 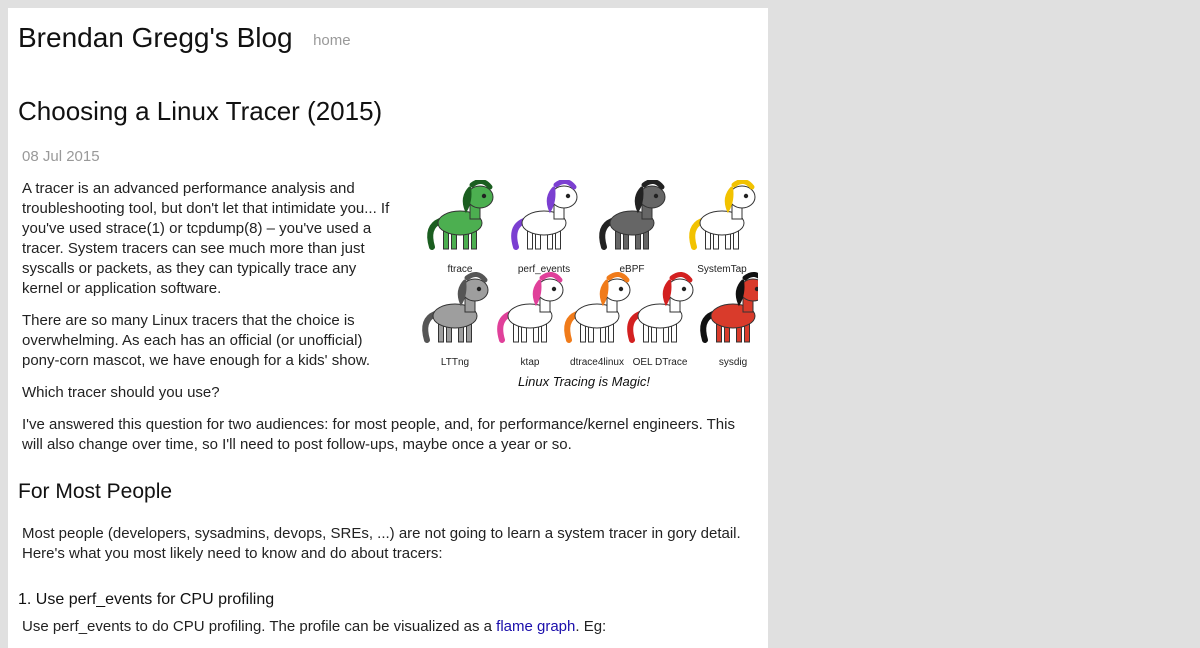 I want to click on pony-label: perf_events, so click(x=544, y=269).